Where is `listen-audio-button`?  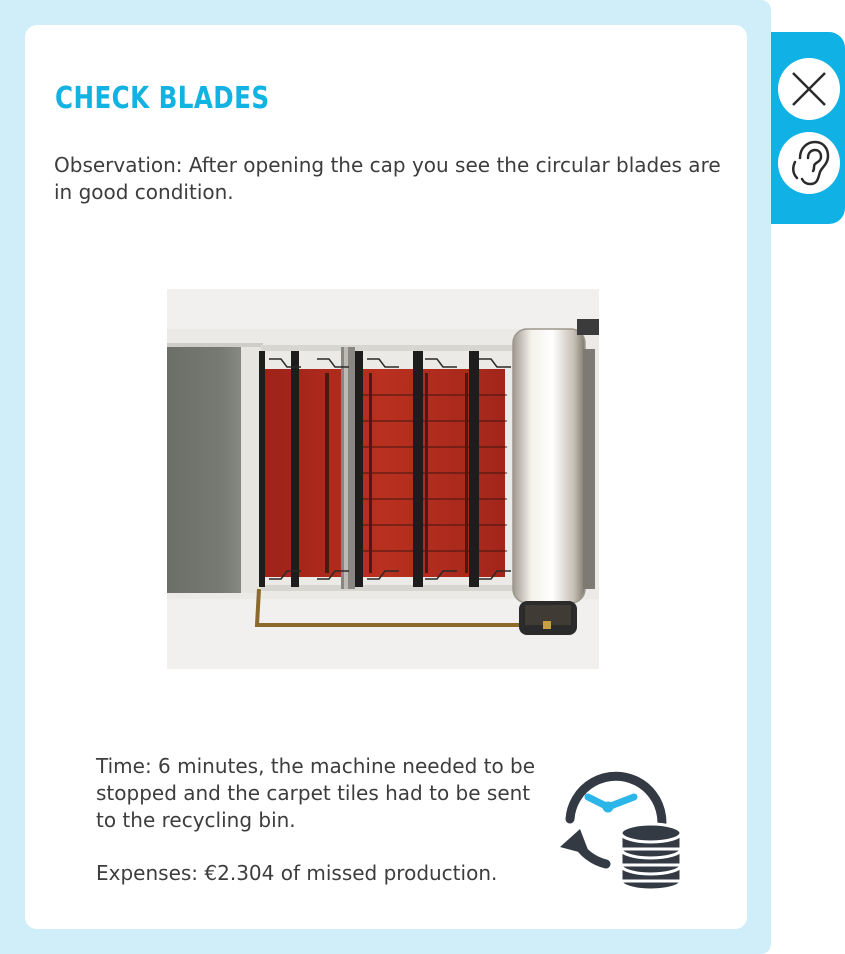
listen-audio-button is located at coordinates (809, 163).